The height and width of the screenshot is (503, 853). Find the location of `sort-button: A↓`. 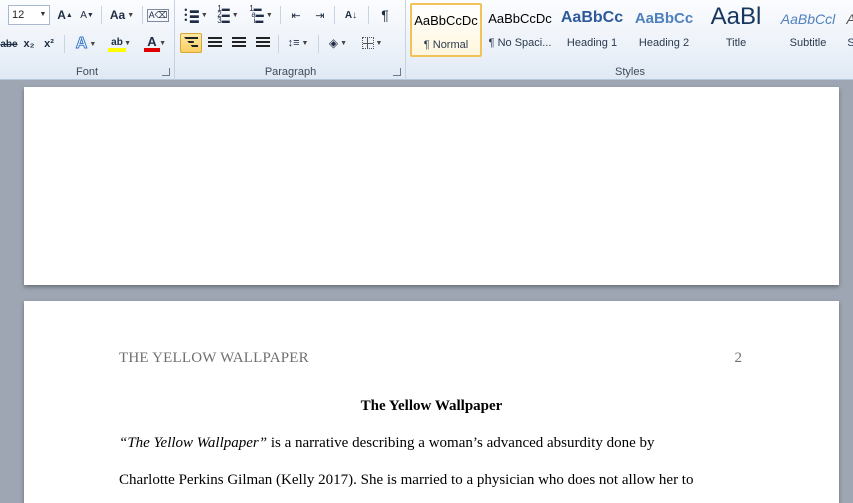

sort-button: A↓ is located at coordinates (351, 15).